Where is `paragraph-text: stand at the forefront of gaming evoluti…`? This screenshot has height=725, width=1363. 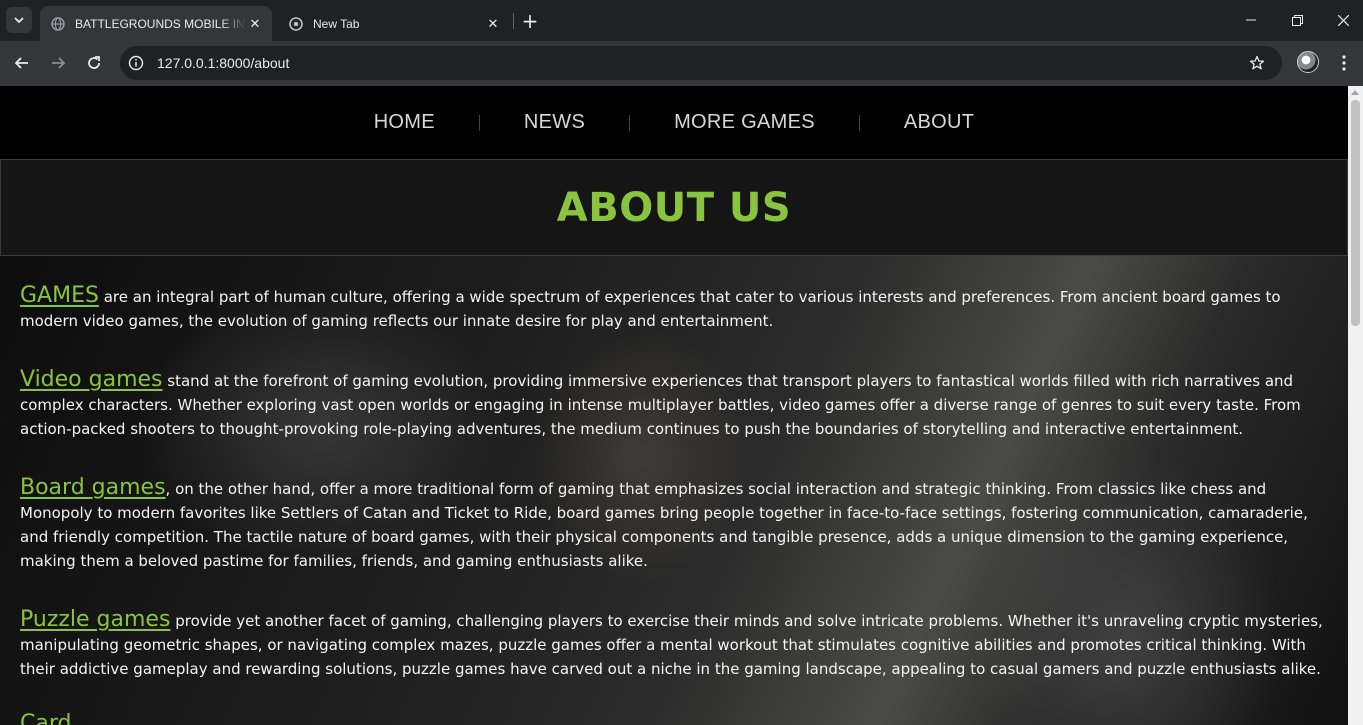 paragraph-text: stand at the forefront of gaming evoluti… is located at coordinates (660, 405).